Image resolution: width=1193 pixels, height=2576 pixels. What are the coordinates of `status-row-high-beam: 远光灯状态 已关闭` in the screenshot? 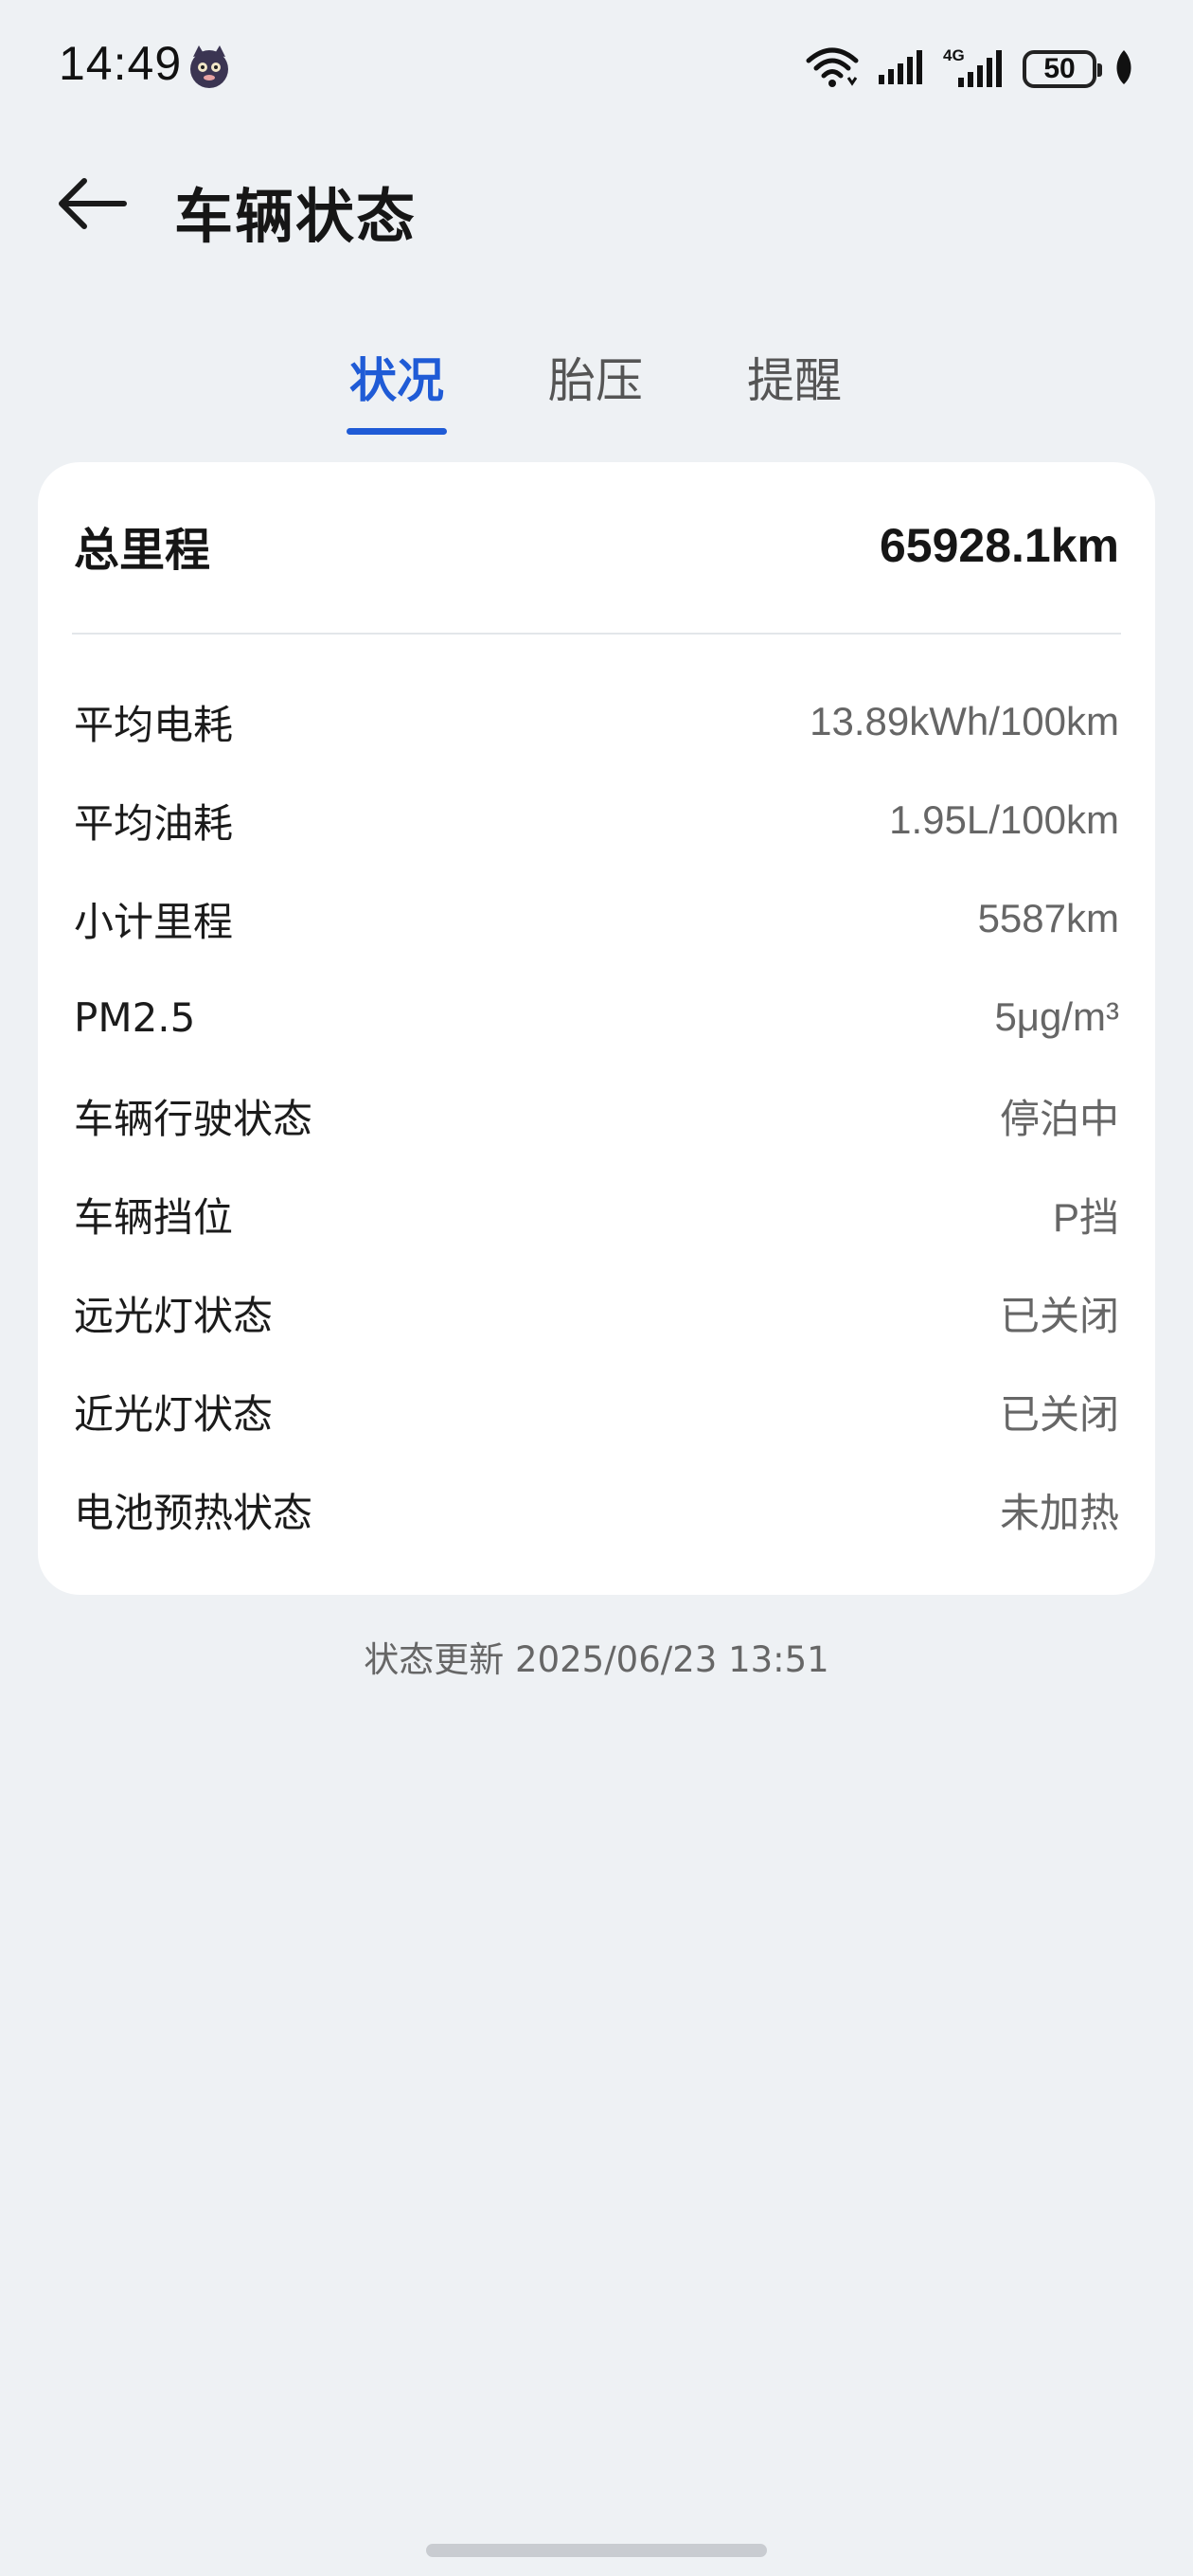 It's located at (596, 1312).